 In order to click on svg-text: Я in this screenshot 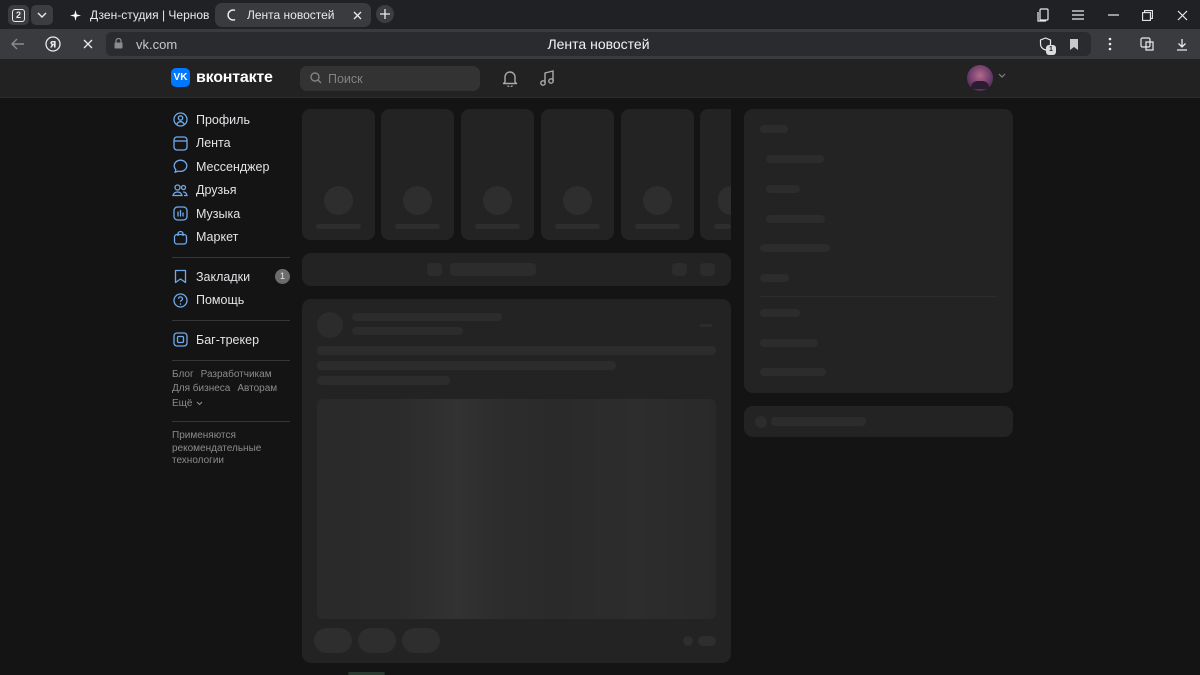, I will do `click(53, 46)`.